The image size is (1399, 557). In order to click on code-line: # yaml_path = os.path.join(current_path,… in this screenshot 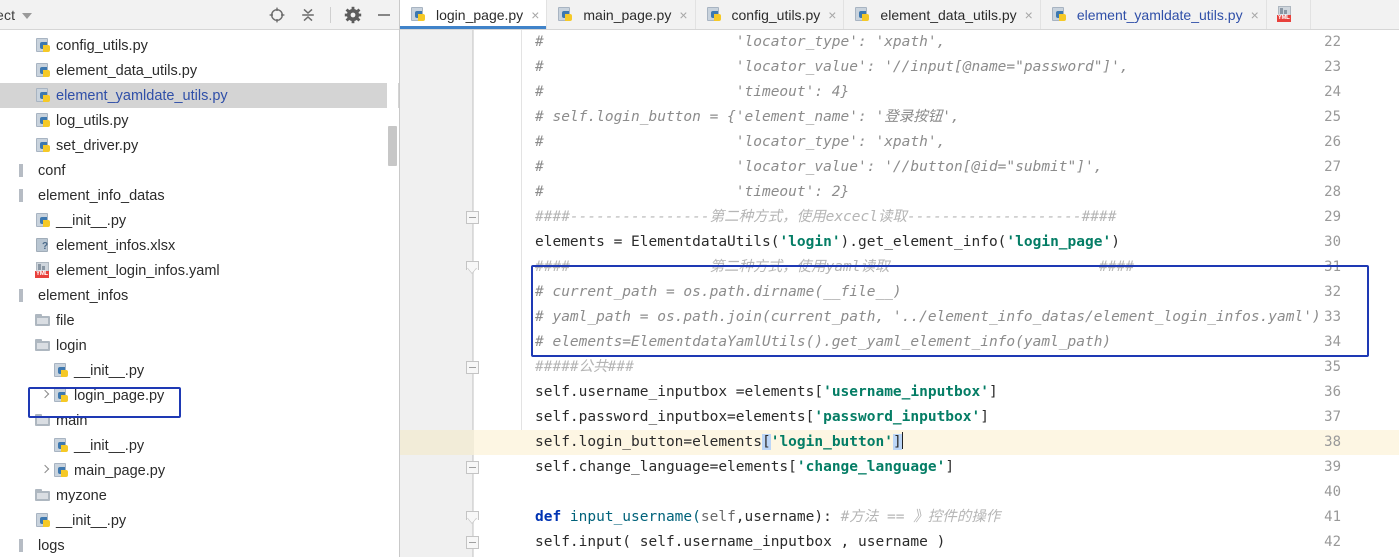, I will do `click(967, 317)`.